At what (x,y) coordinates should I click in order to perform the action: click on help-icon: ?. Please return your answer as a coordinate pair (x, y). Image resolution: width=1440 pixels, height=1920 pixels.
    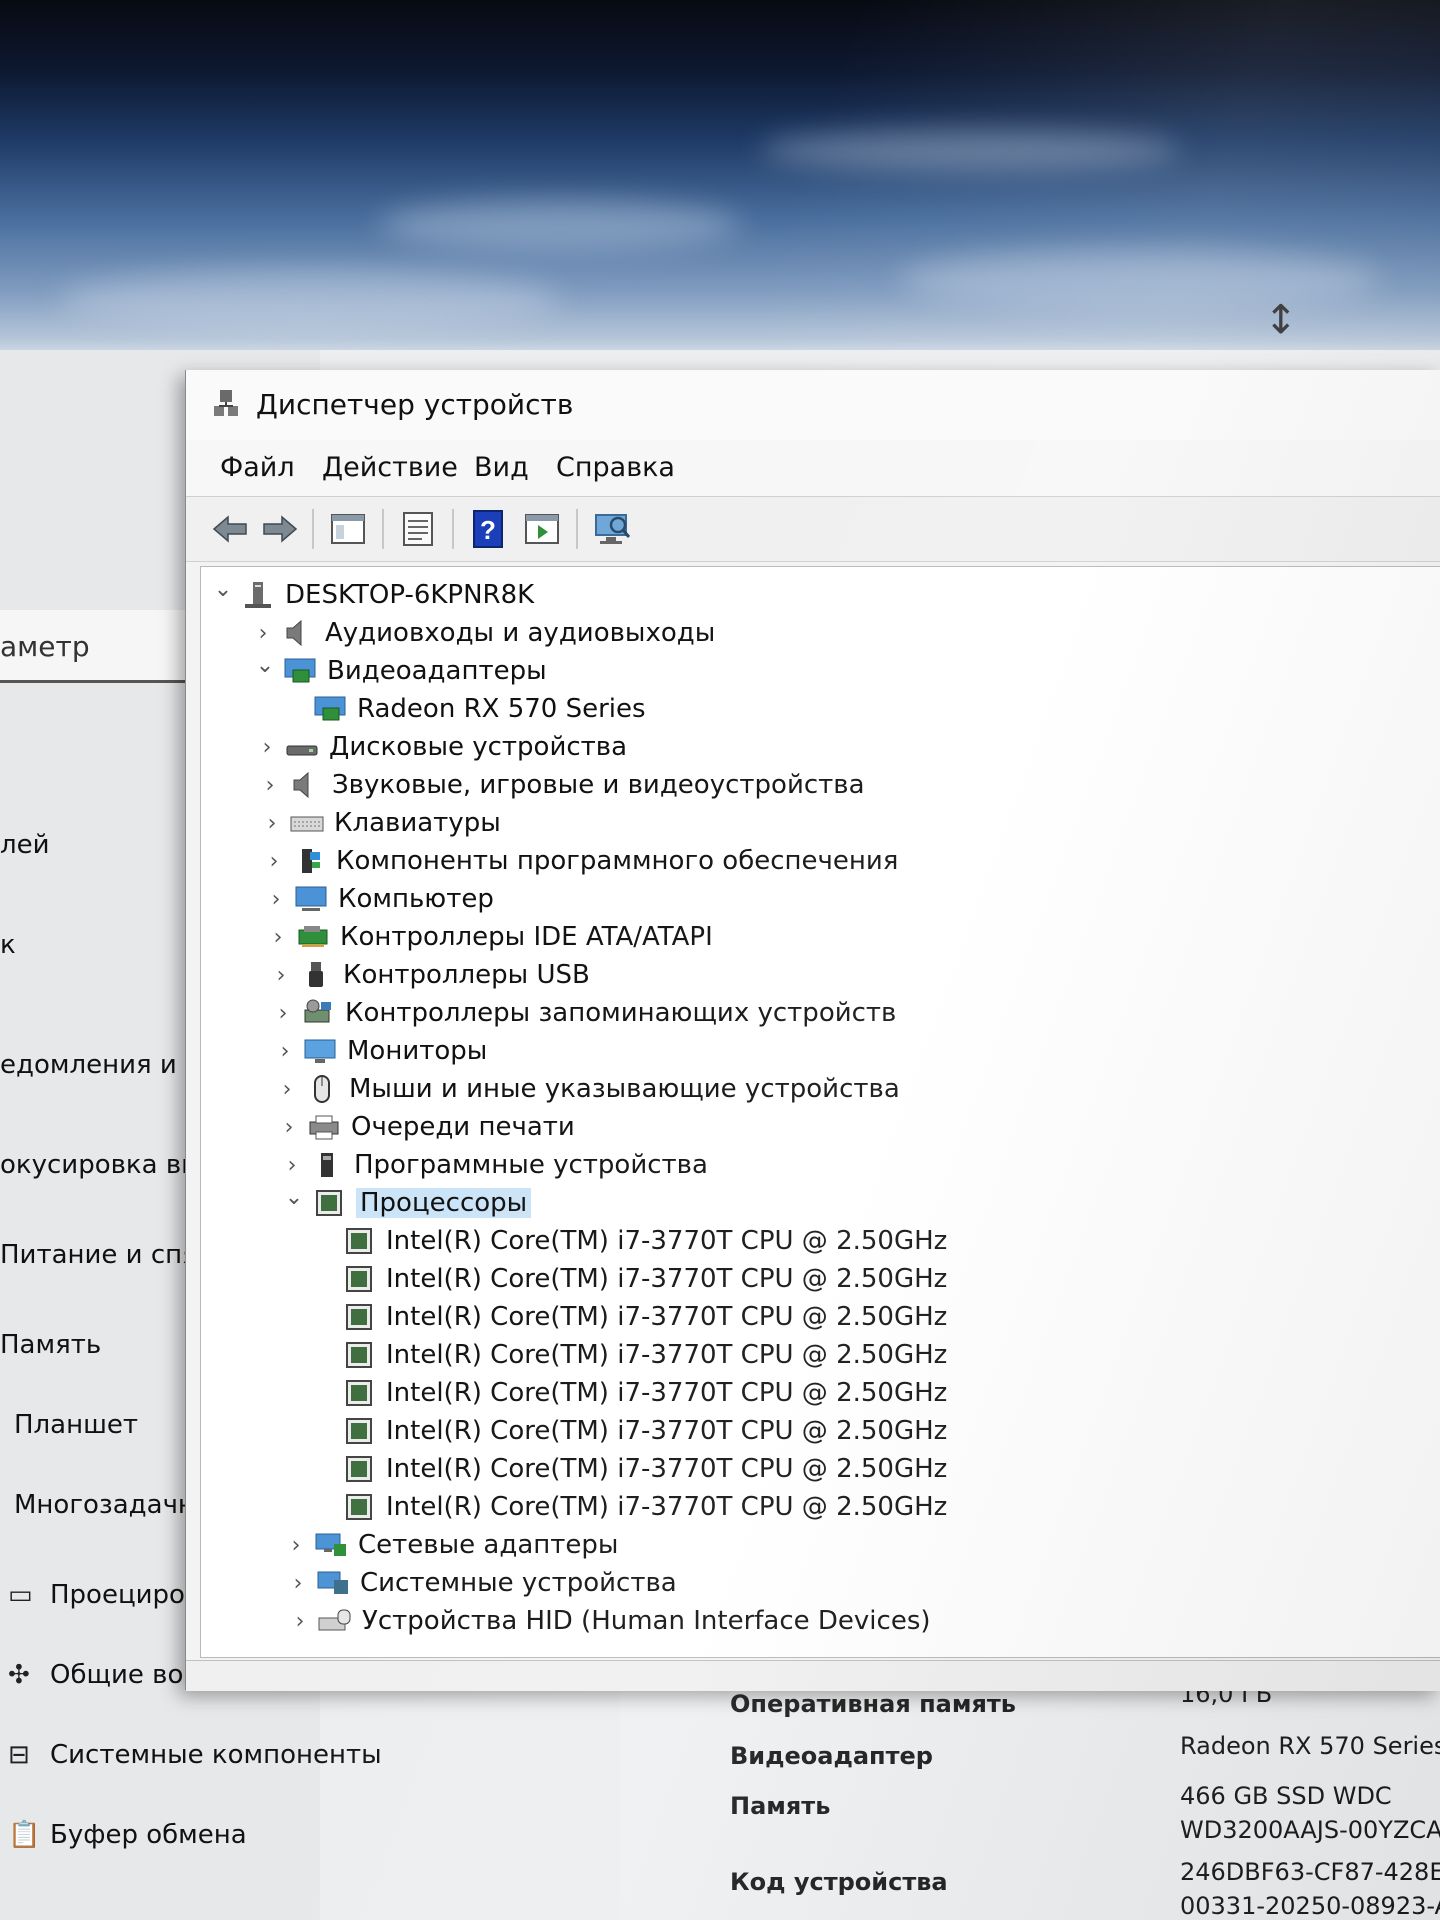
    Looking at the image, I should click on (488, 529).